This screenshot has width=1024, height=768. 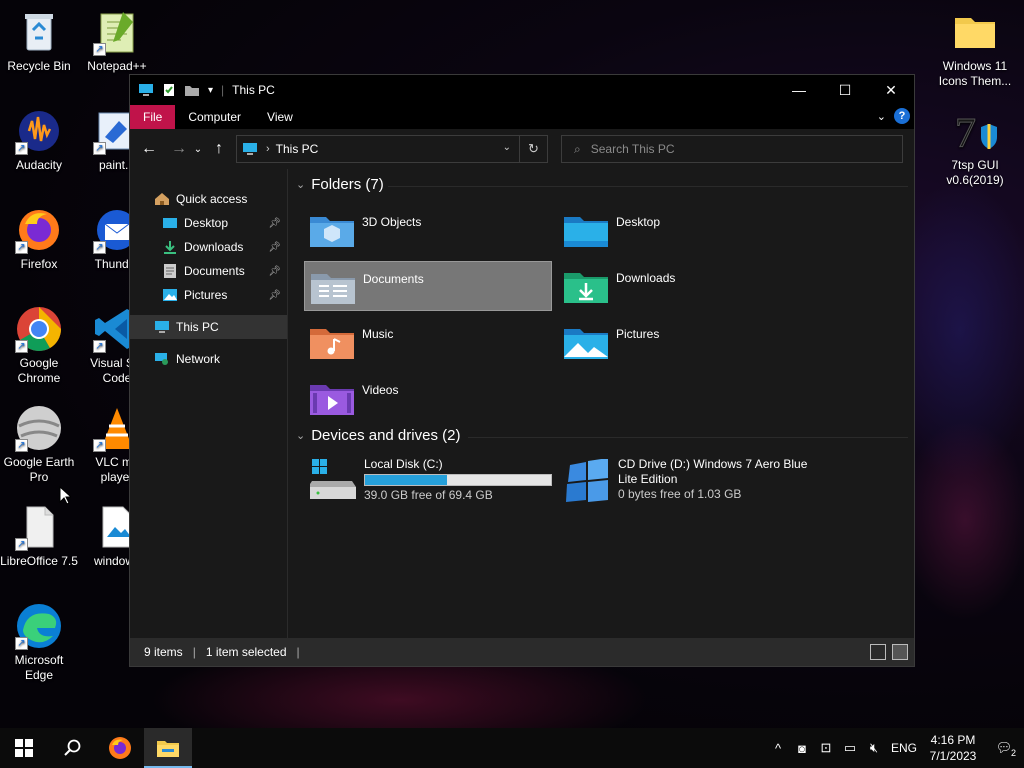 I want to click on address-row: ← → ⌄ ↑ › This PC ⌄ ↻ ⌕, so click(x=522, y=149).